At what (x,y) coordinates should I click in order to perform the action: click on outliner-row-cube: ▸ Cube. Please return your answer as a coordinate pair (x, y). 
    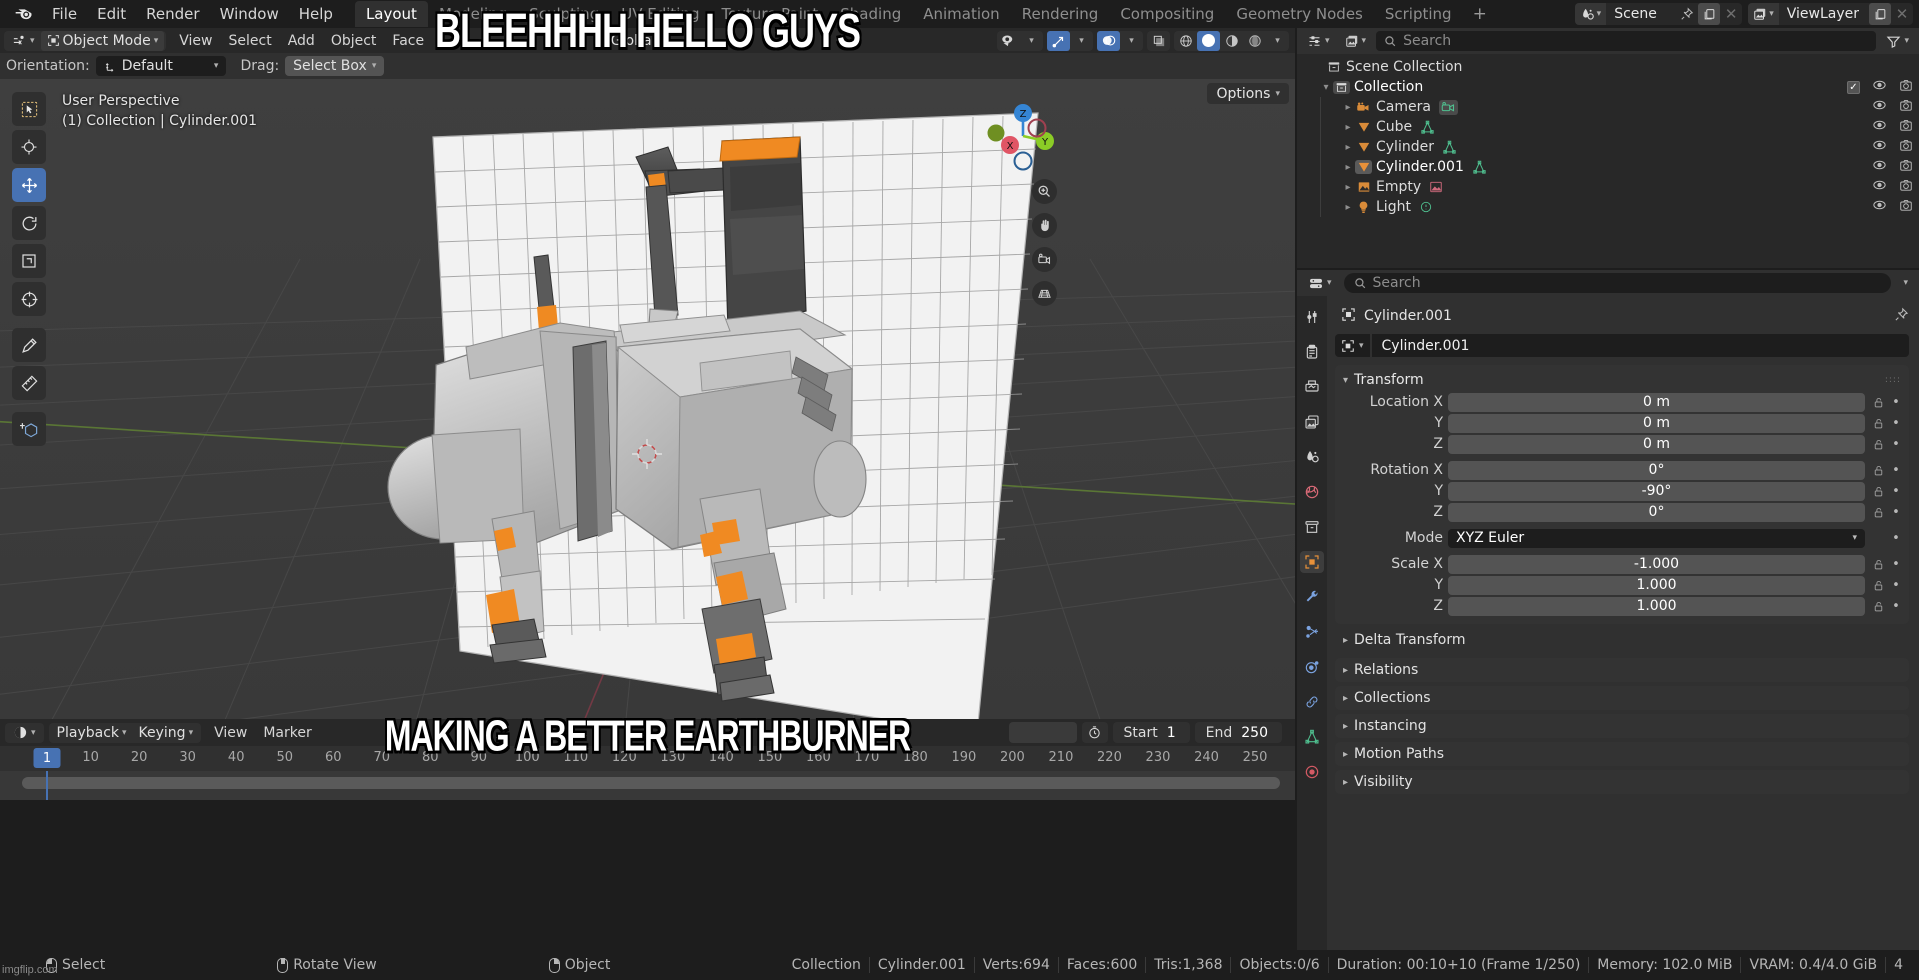
    Looking at the image, I should click on (1608, 127).